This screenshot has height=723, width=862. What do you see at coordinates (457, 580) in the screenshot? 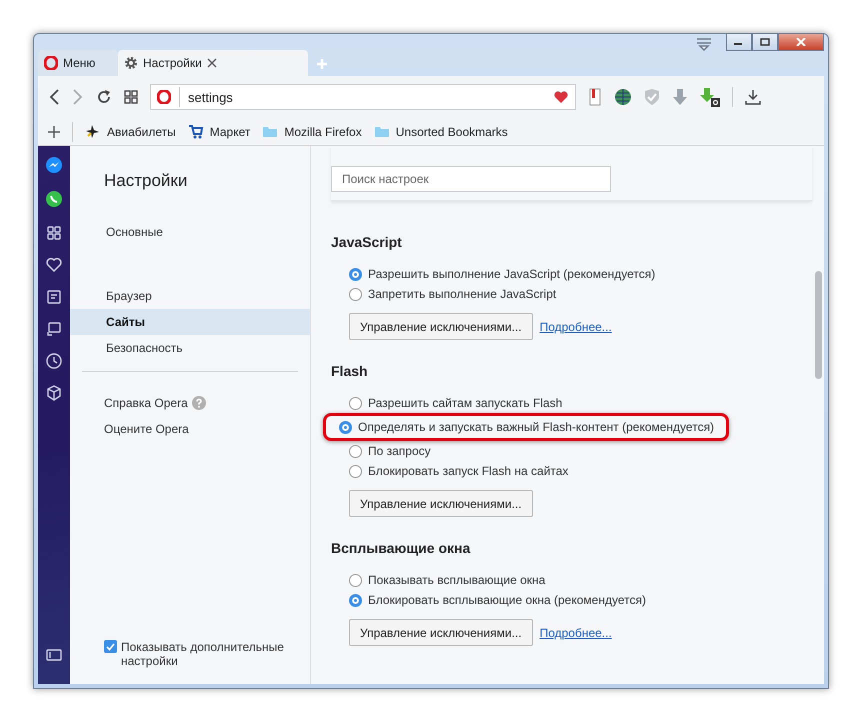
I see `option-label: Показывать всплывающие окна` at bounding box center [457, 580].